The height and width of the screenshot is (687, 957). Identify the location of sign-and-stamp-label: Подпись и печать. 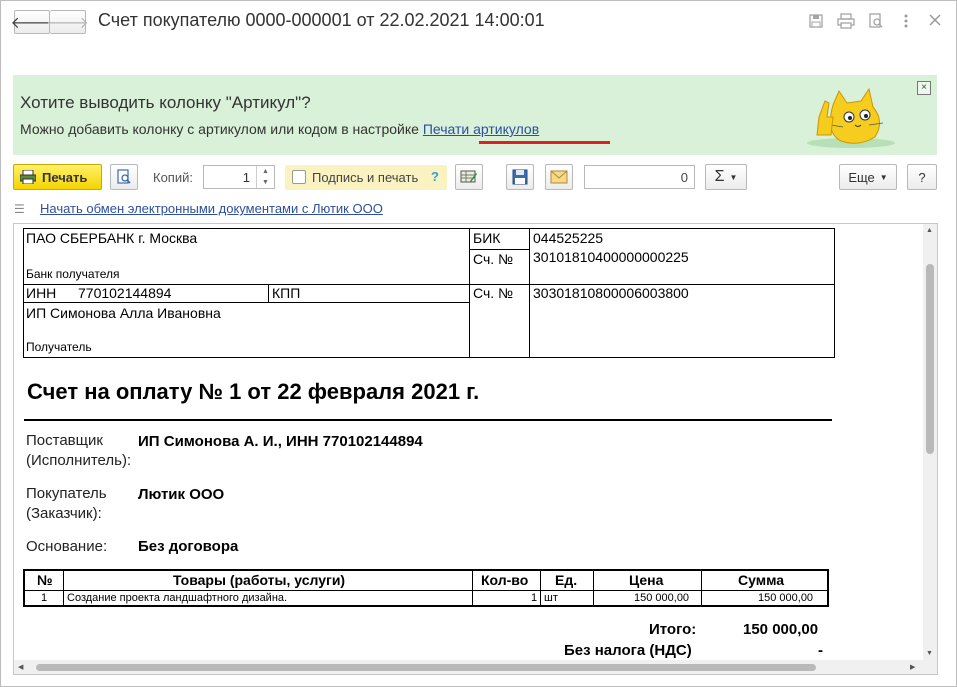
(365, 177).